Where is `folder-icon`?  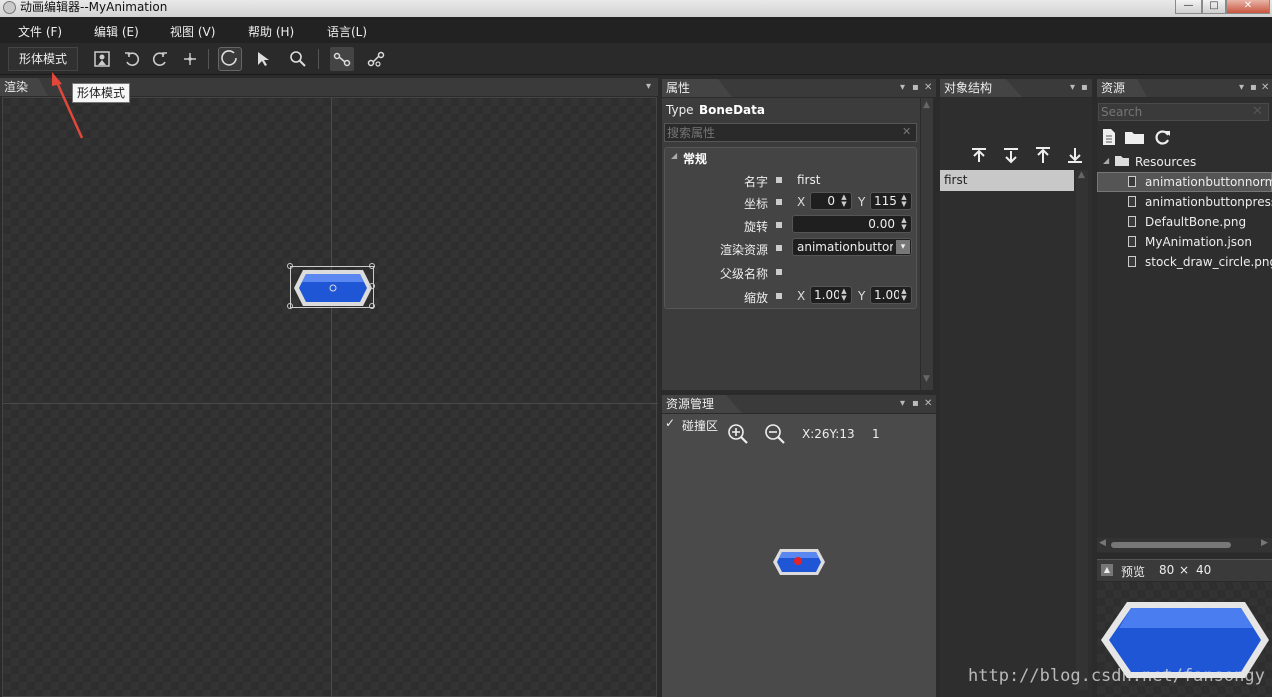
folder-icon is located at coordinates (1122, 161).